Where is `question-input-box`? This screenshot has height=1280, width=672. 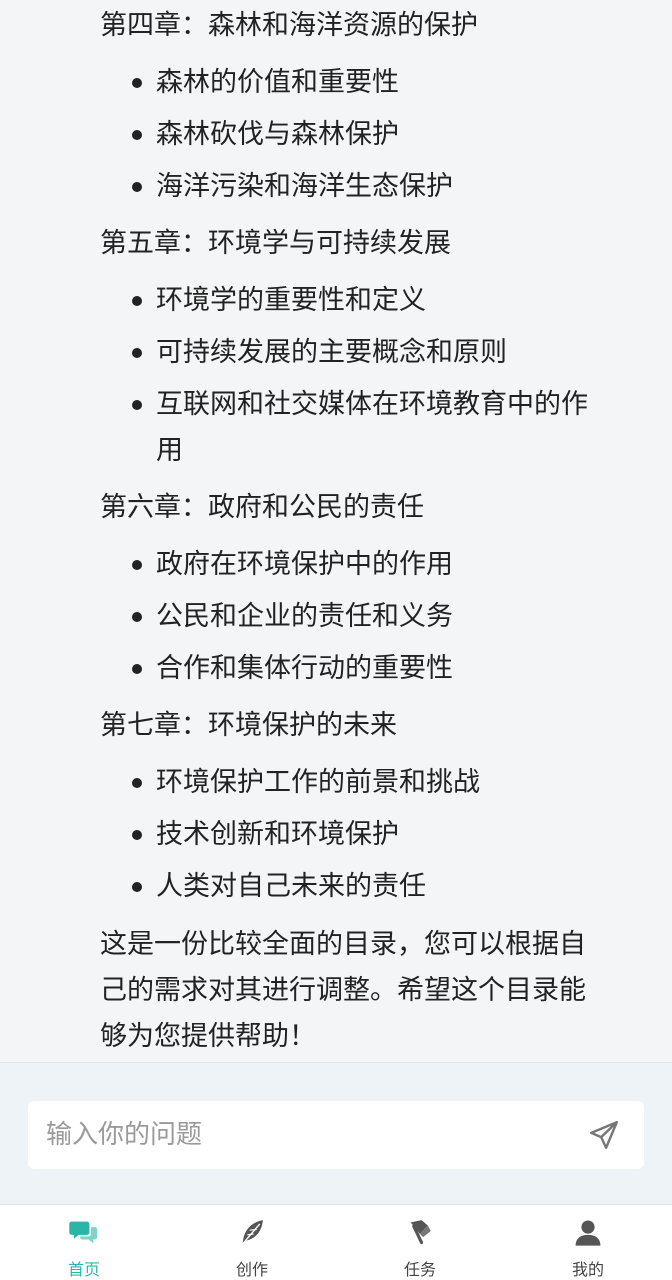 question-input-box is located at coordinates (336, 1135).